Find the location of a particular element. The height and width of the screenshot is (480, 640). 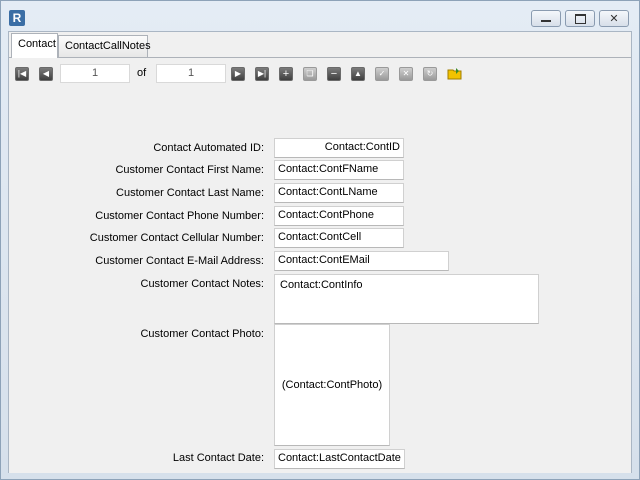

contact-id-label-box: Contact Automated ID: is located at coordinates (136, 148).